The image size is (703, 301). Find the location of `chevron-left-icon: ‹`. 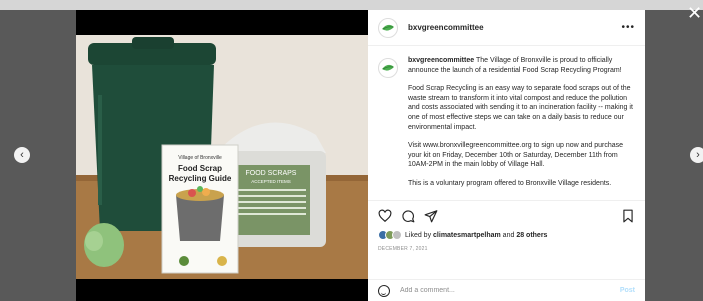

chevron-left-icon: ‹ is located at coordinates (22, 154).